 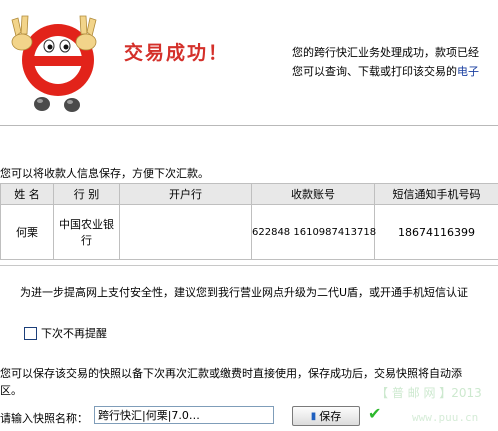 I want to click on save-snapshot-button: ▮ 保存, so click(x=326, y=416).